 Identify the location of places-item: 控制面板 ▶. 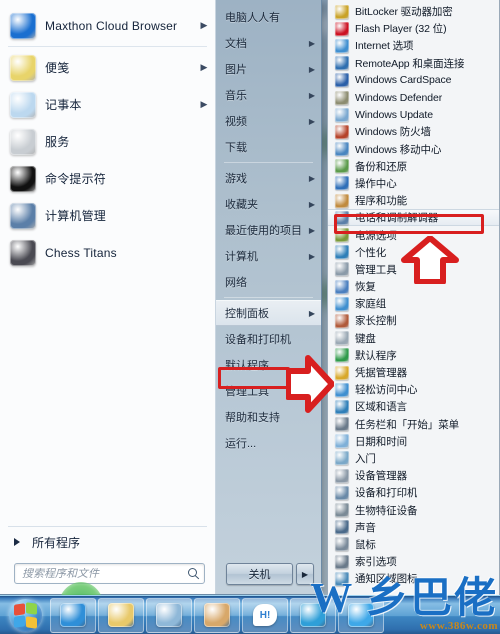
(268, 313).